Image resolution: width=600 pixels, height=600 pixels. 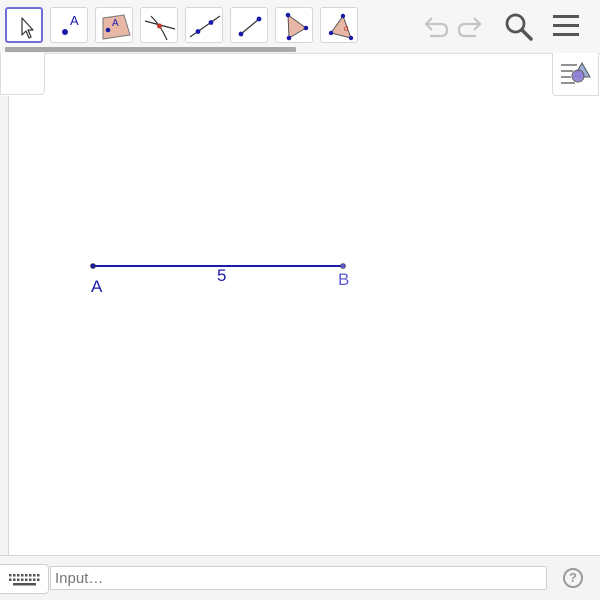 I want to click on input-field, so click(x=298, y=578).